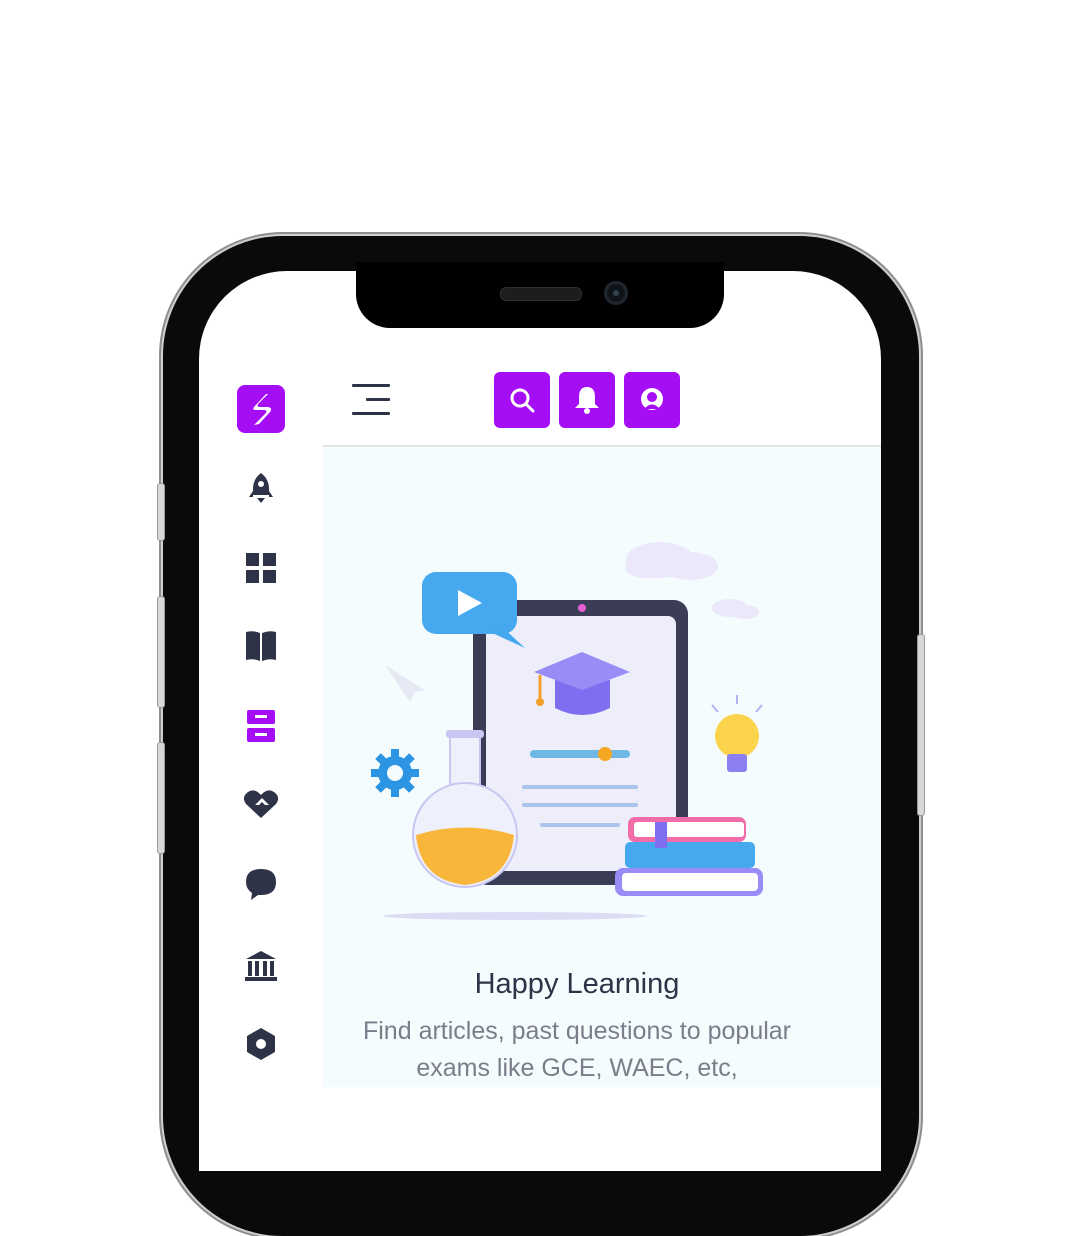  Describe the element at coordinates (567, 731) in the screenshot. I see `e-learning-tablet-illustration` at that location.